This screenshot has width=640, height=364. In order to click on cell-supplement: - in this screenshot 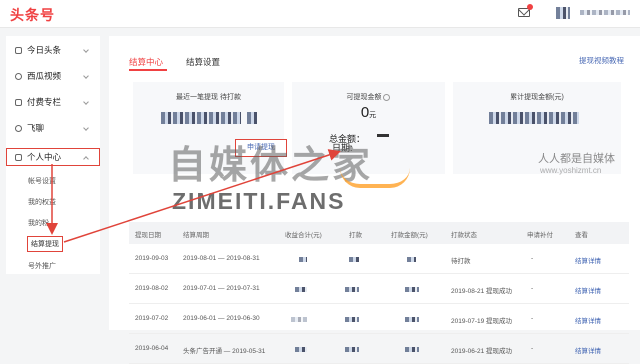, I will do `click(532, 348)`.